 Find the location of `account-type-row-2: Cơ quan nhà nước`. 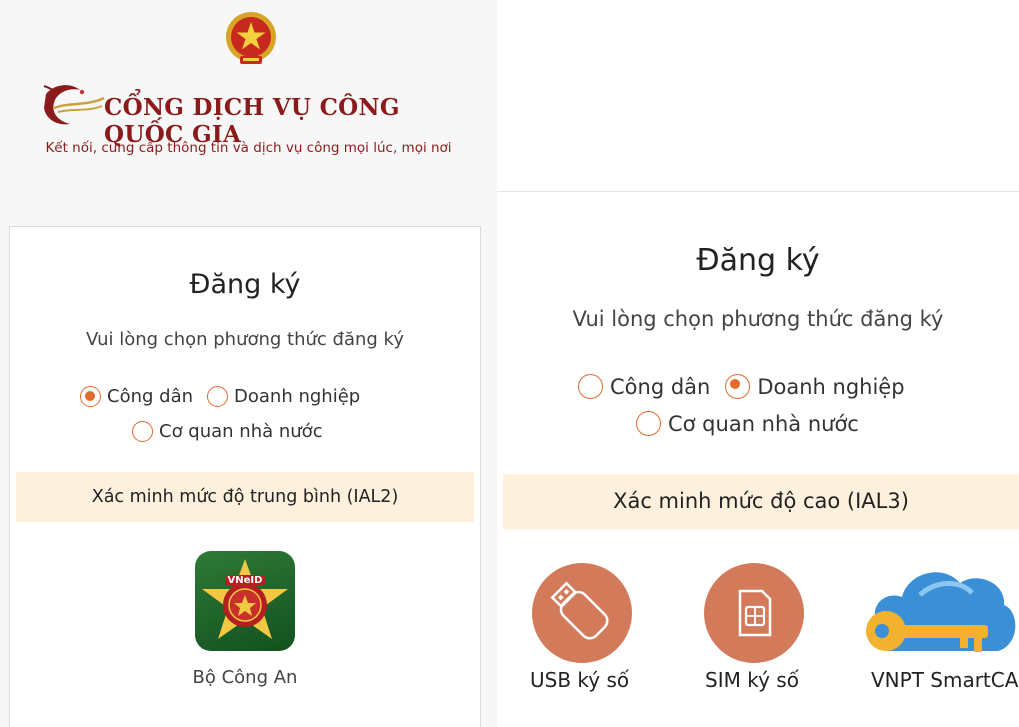

account-type-row-2: Cơ quan nhà nước is located at coordinates (231, 431).